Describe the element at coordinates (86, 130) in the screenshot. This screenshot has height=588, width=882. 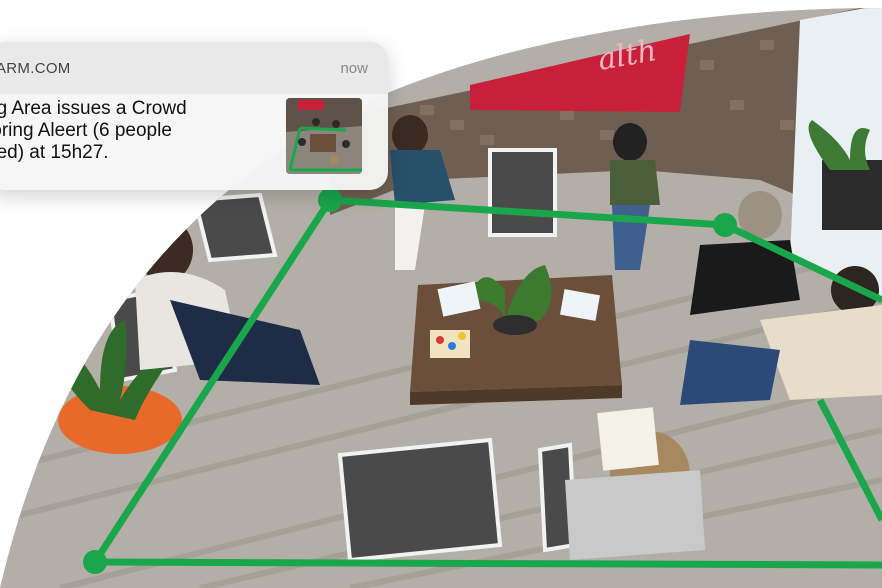
I see `notification-message-line: toring Aleert (6 people` at that location.